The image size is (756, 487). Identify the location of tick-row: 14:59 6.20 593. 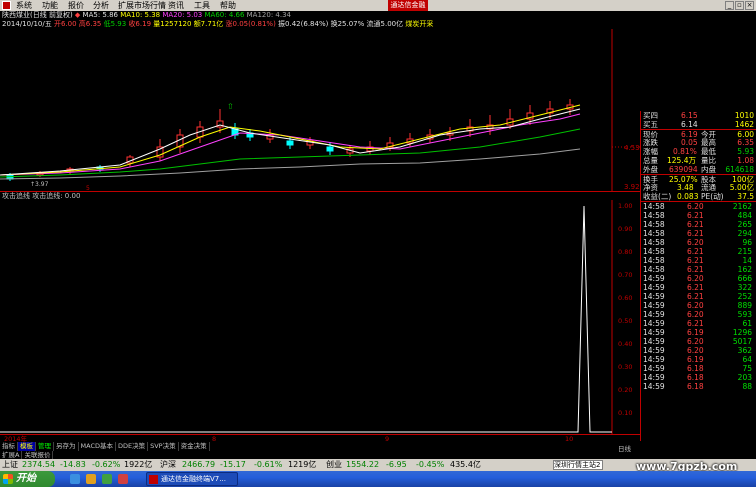
(698, 314).